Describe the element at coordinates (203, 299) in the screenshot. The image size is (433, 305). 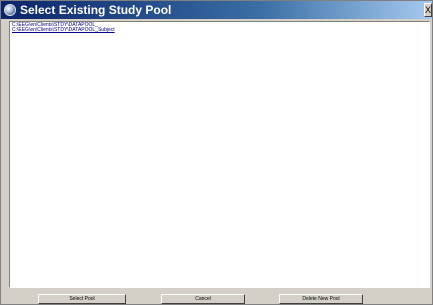
I see `cancel-button: Cancel` at that location.